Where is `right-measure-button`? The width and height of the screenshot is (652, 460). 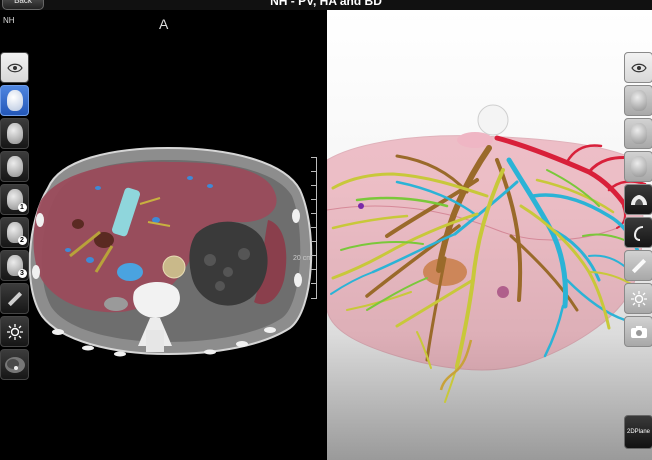
right-measure-button is located at coordinates (638, 265).